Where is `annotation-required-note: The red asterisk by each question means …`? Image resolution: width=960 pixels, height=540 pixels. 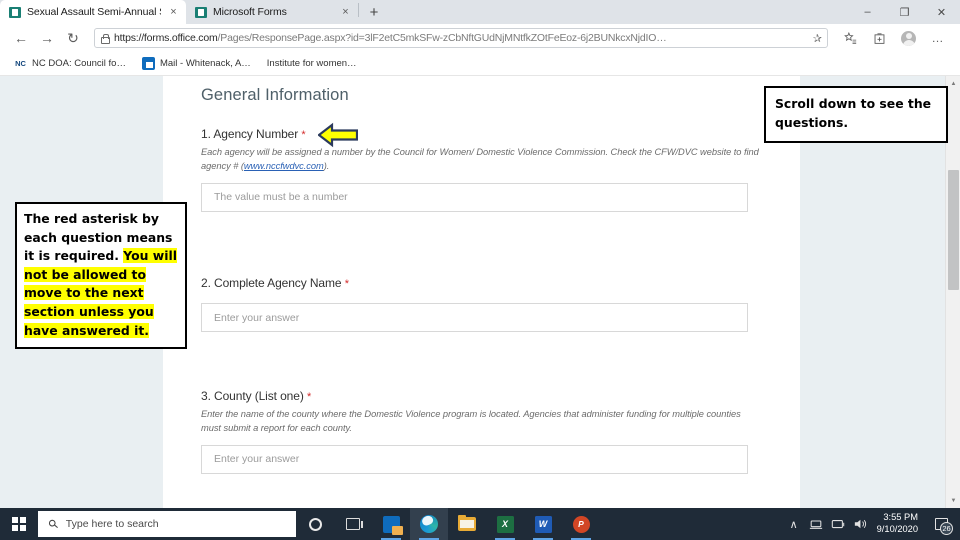
annotation-required-note: The red asterisk by each question means … is located at coordinates (101, 276).